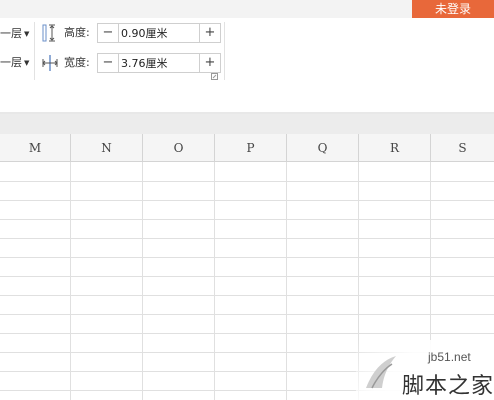 The width and height of the screenshot is (494, 400). I want to click on width-icon, so click(50, 63).